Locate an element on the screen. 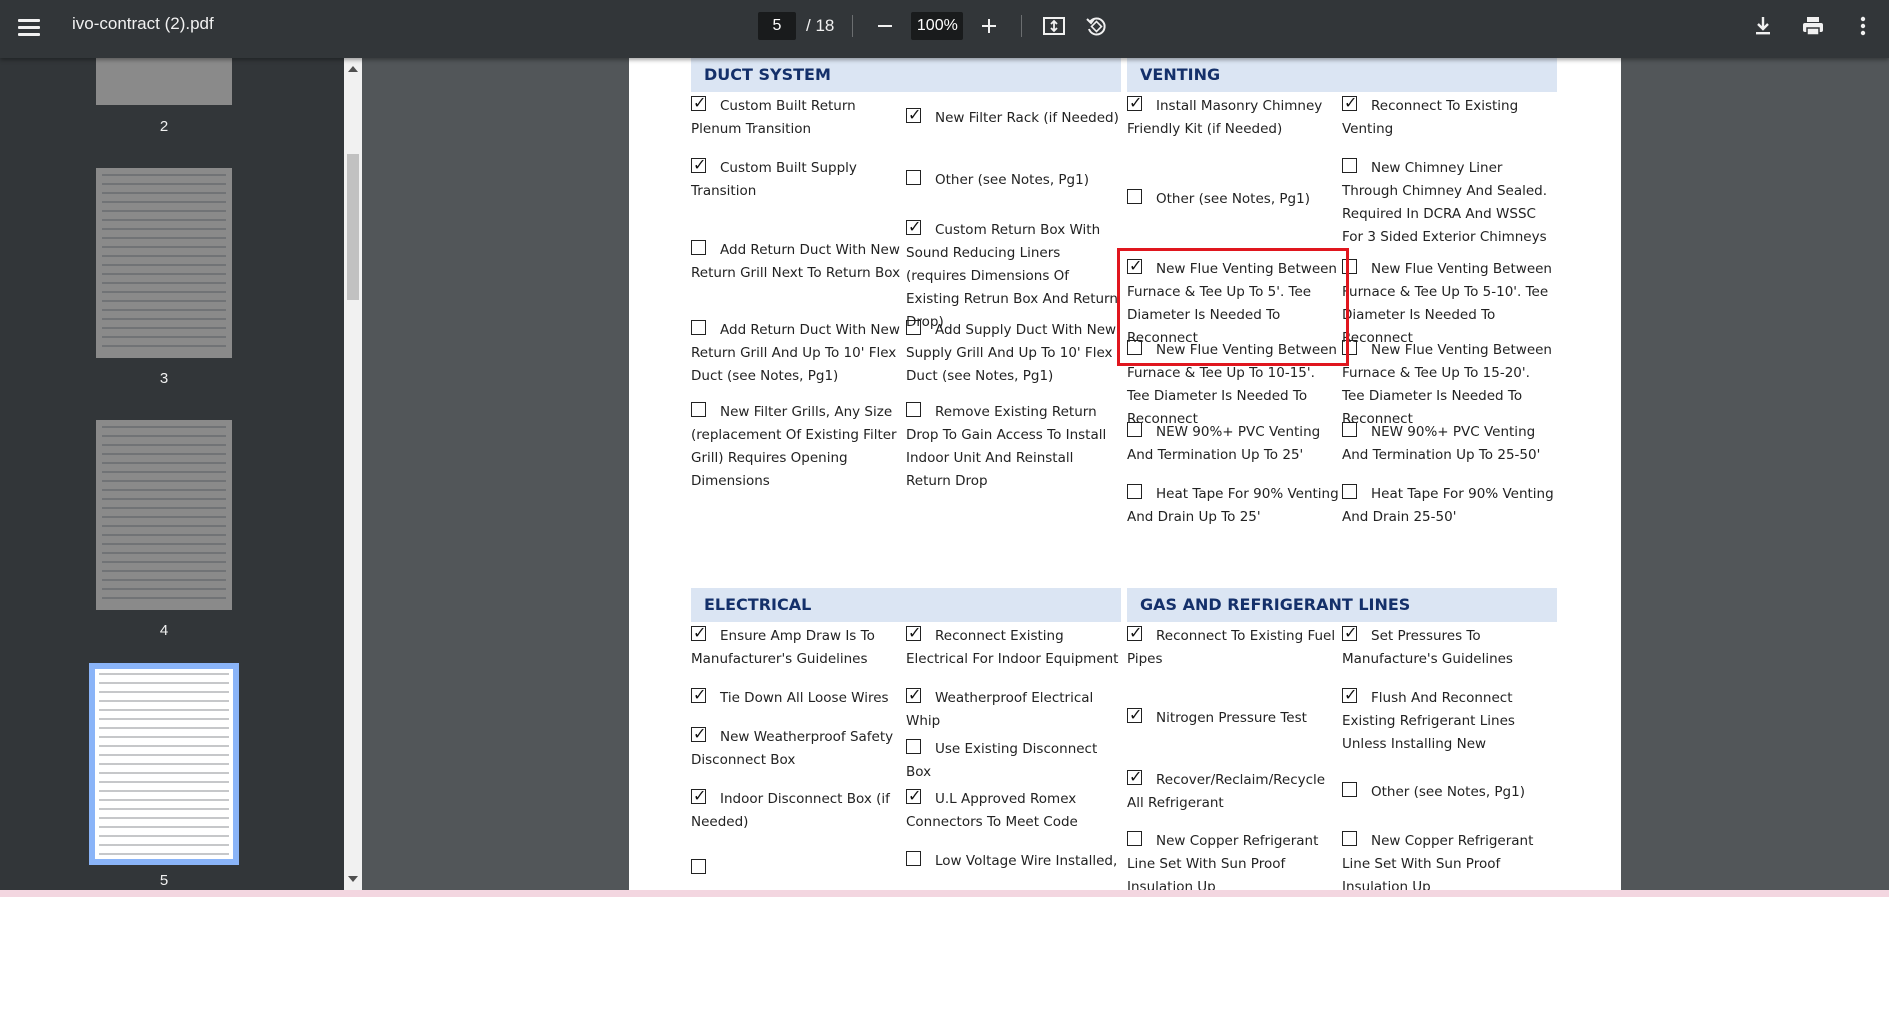 The height and width of the screenshot is (1014, 1889). print-icon is located at coordinates (1813, 26).